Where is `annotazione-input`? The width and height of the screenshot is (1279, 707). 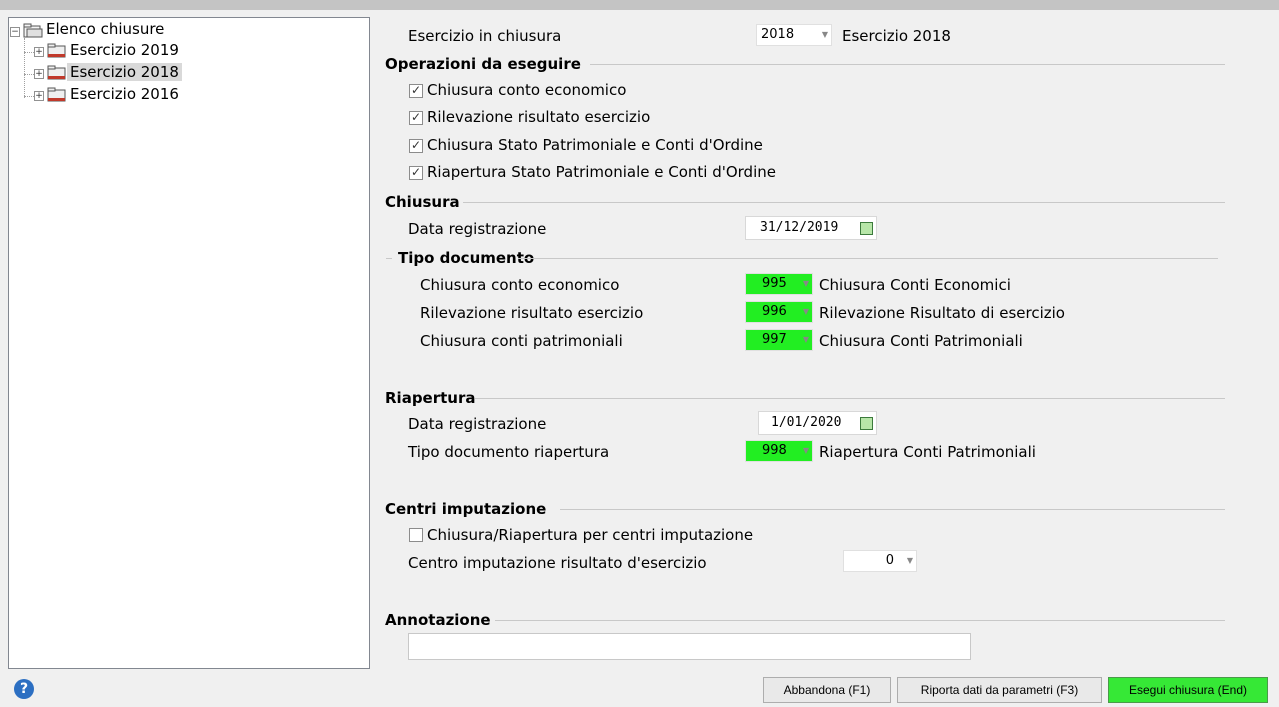
annotazione-input is located at coordinates (689, 646).